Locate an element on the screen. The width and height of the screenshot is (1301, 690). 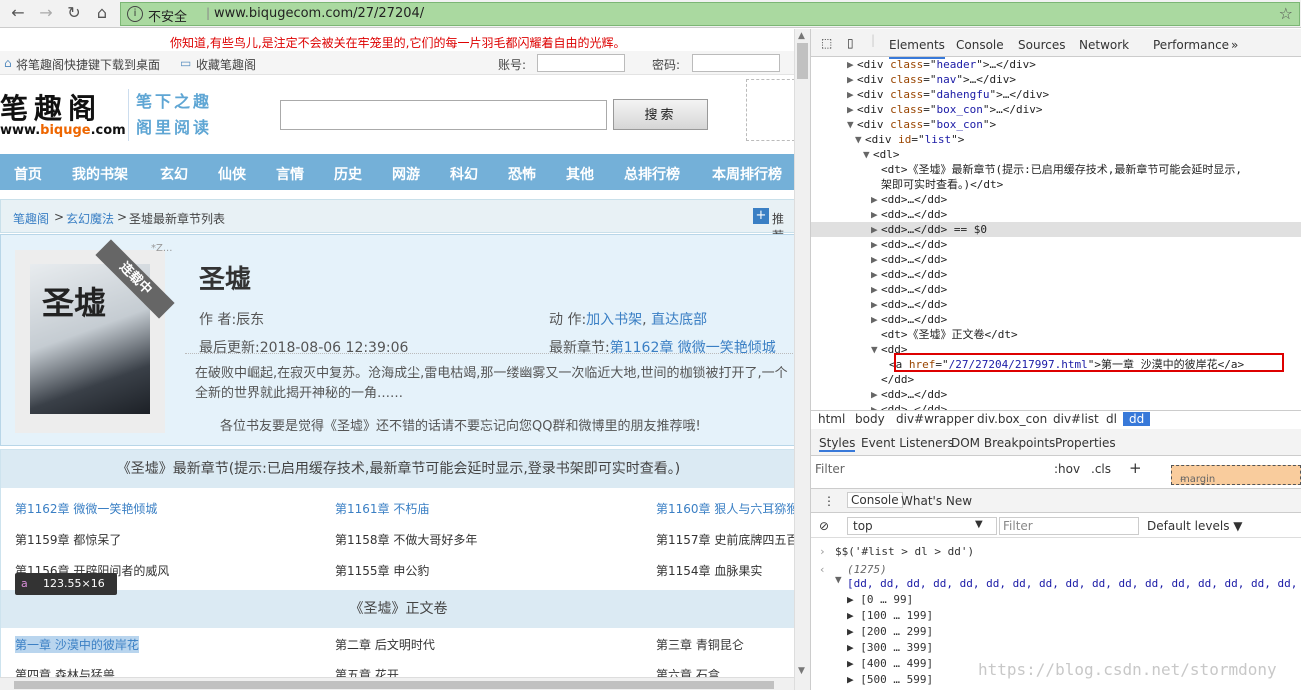
crumb-home: 笔趣阁 is located at coordinates (31, 218).